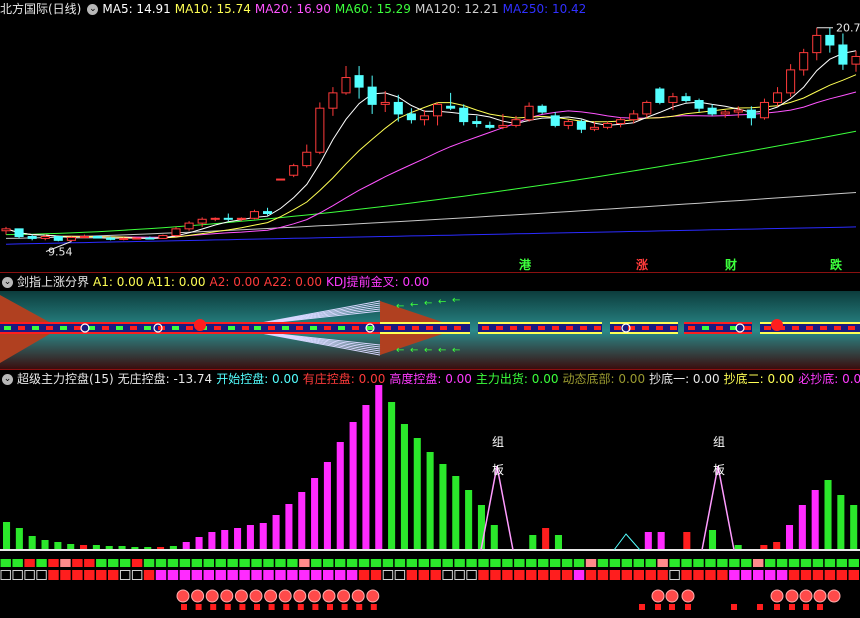 The height and width of the screenshot is (618, 860). I want to click on control-legend-item: 必抄底: 0.00, so click(829, 379).